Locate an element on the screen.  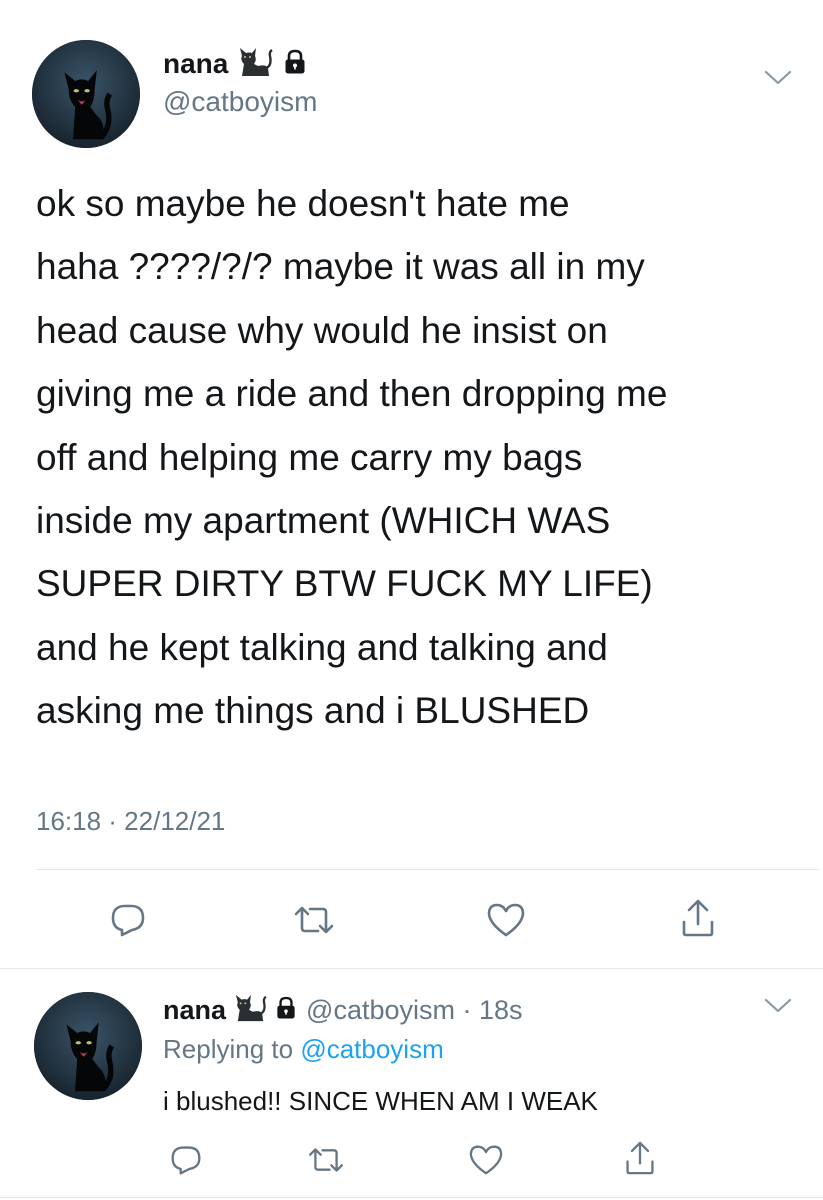
tweet-timestamp: 16:18 · 22/12/21 is located at coordinates (130, 821).